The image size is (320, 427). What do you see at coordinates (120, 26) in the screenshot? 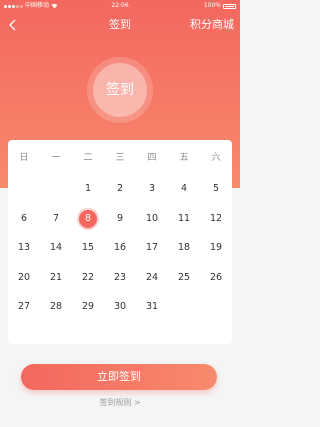
I see `nav-bar: 签到 积分商城` at bounding box center [120, 26].